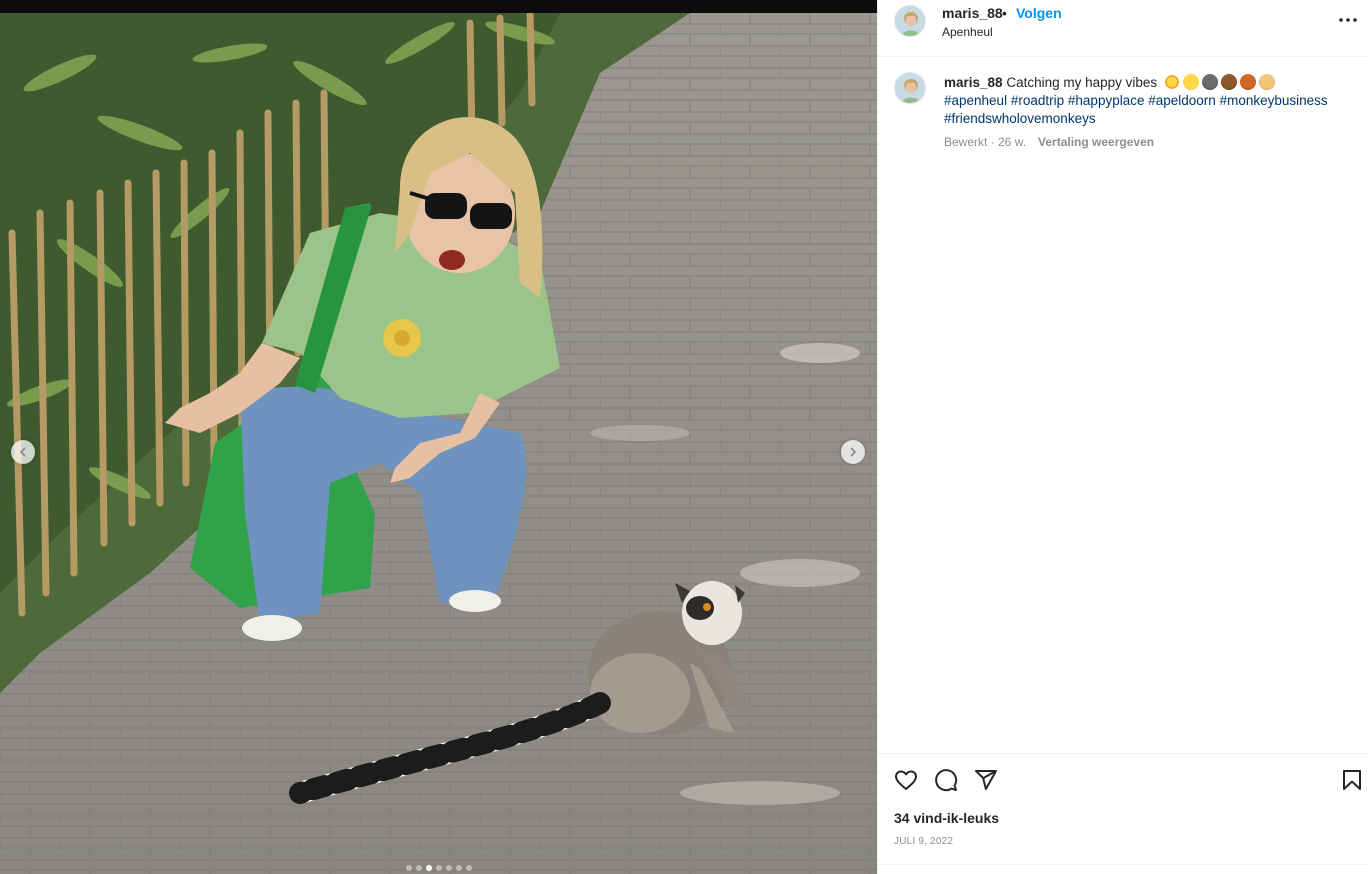  Describe the element at coordinates (967, 32) in the screenshot. I see `post-location: Apenheul` at that location.